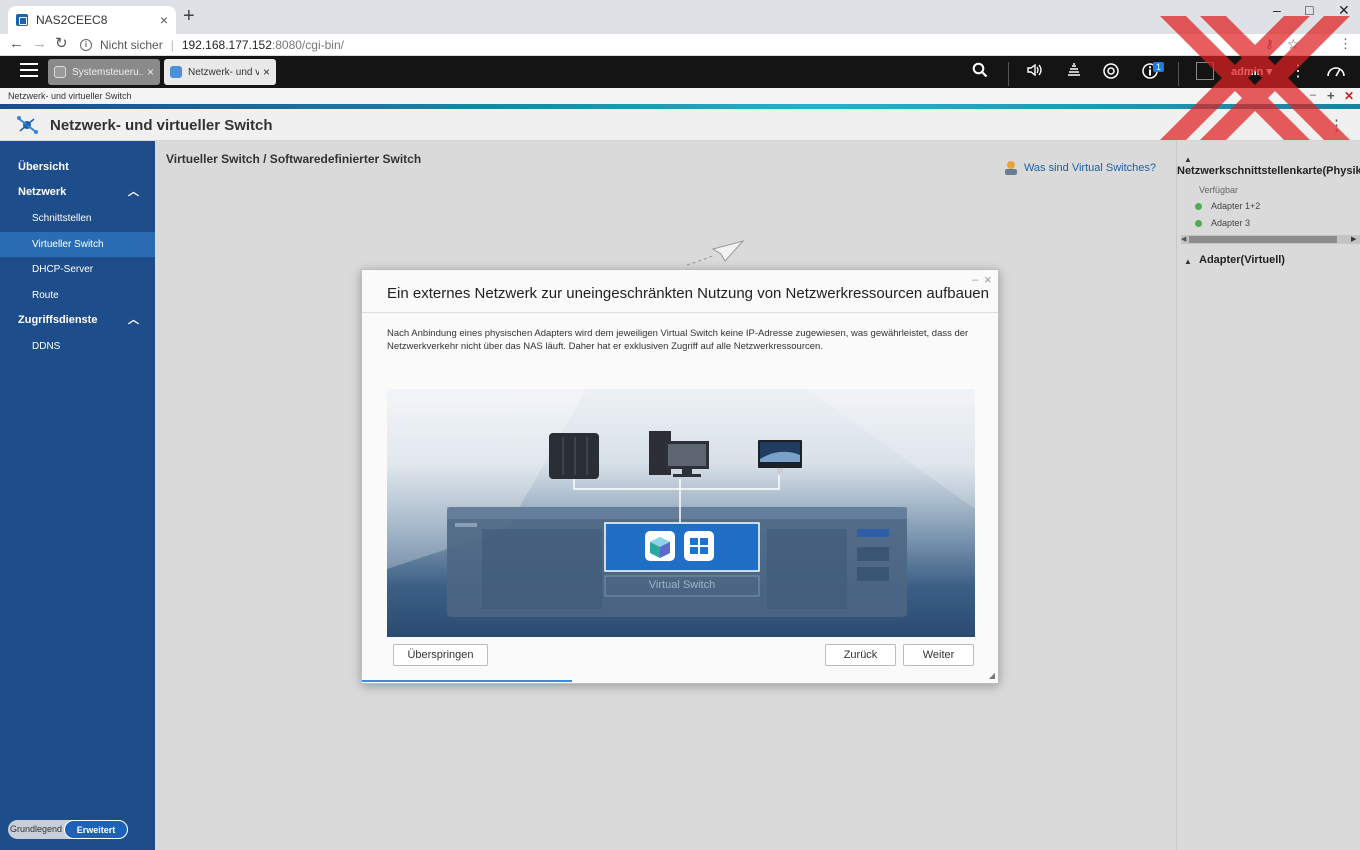  What do you see at coordinates (1269, 72) in the screenshot?
I see `chevron-down-icon: ▾` at bounding box center [1269, 72].